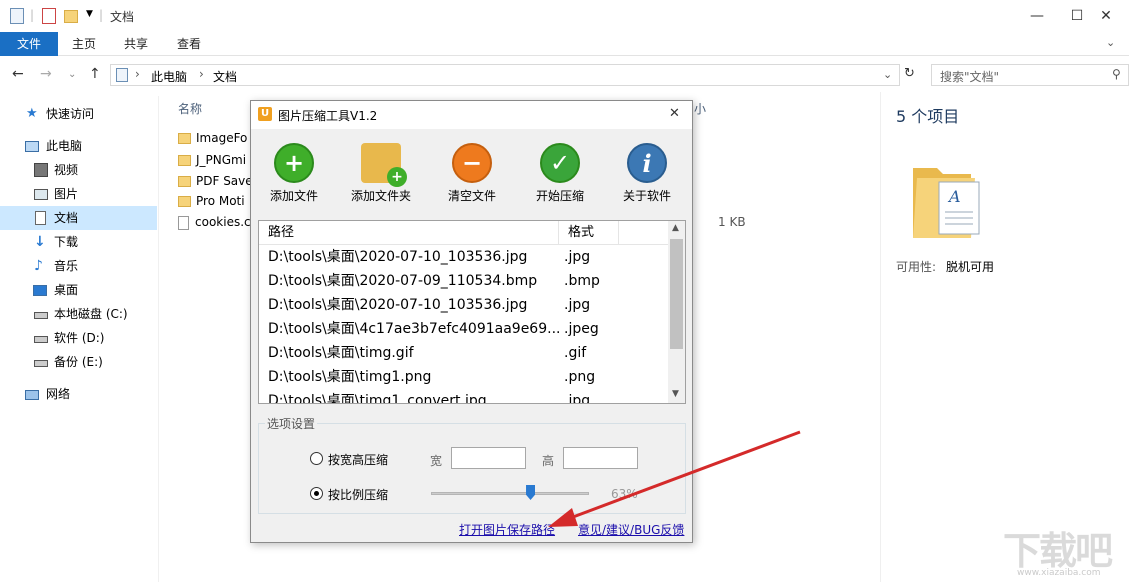 This screenshot has height=582, width=1129. What do you see at coordinates (71, 16) in the screenshot?
I see `new-folder-icon` at bounding box center [71, 16].